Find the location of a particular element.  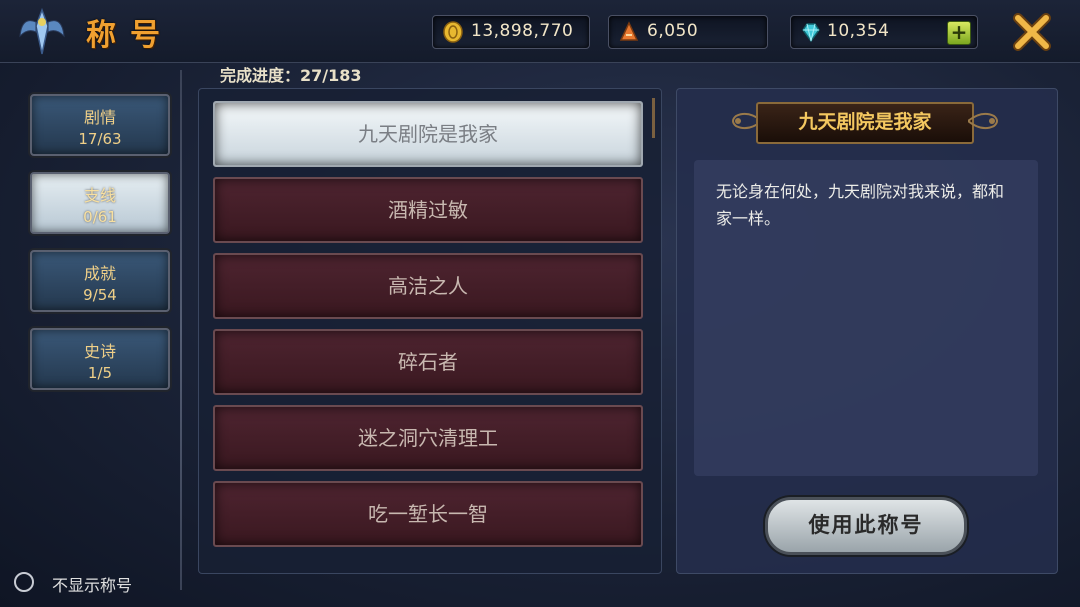

list-item: 酒精过敏 is located at coordinates (428, 210).